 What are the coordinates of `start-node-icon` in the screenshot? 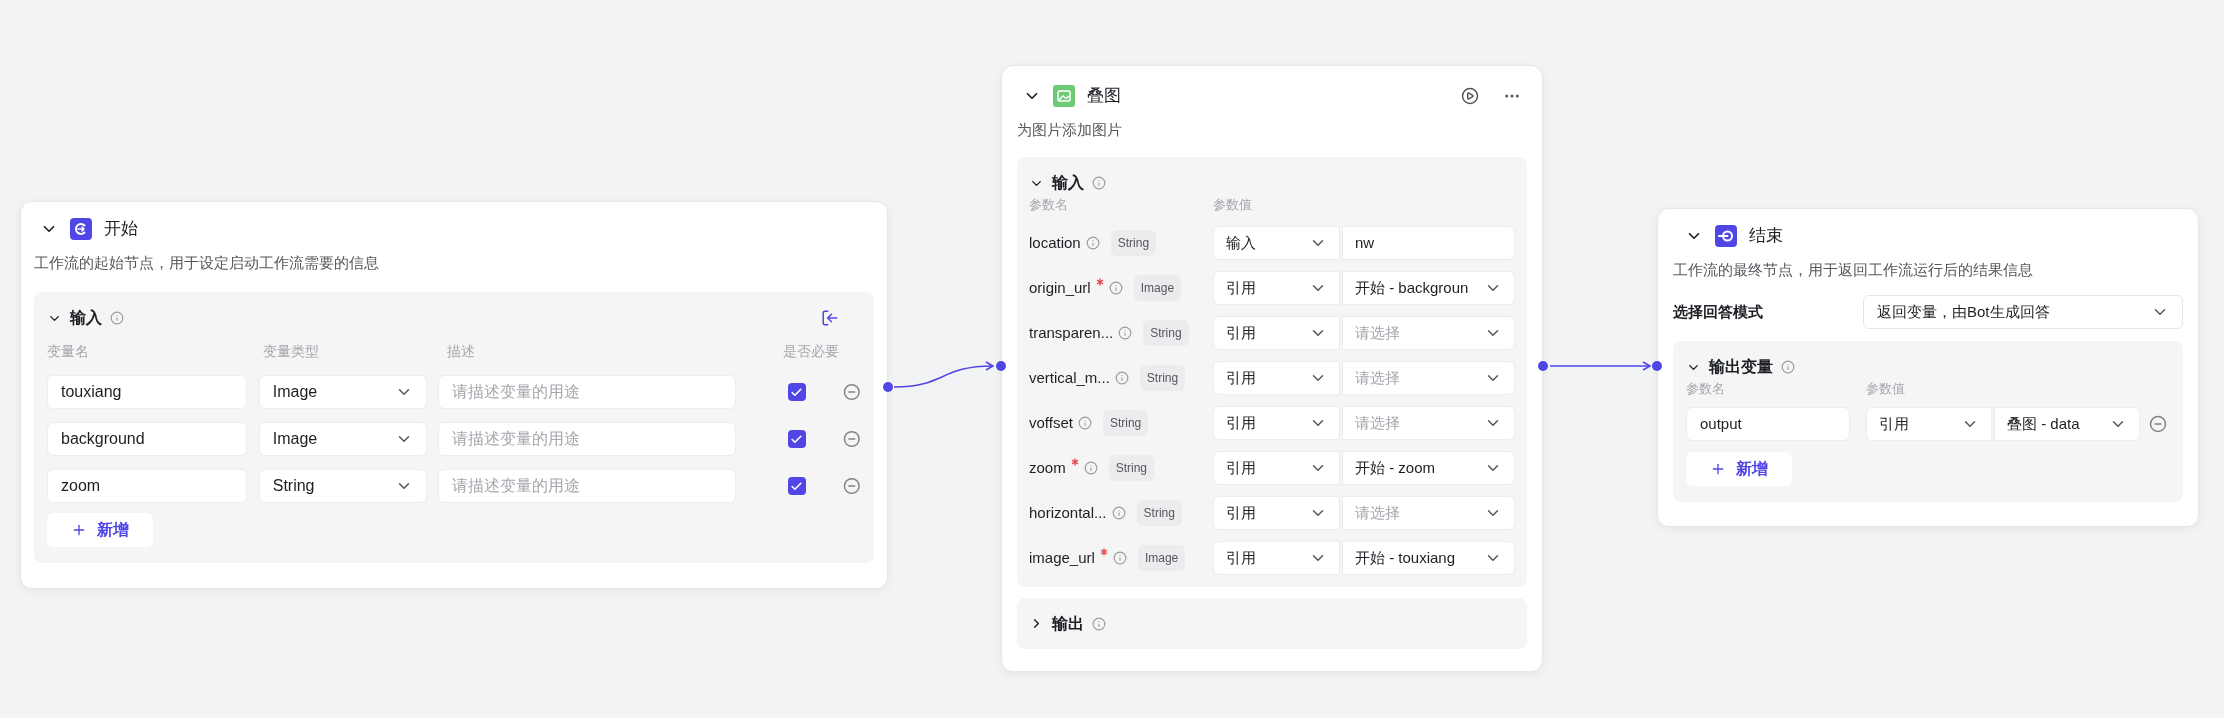 It's located at (81, 229).